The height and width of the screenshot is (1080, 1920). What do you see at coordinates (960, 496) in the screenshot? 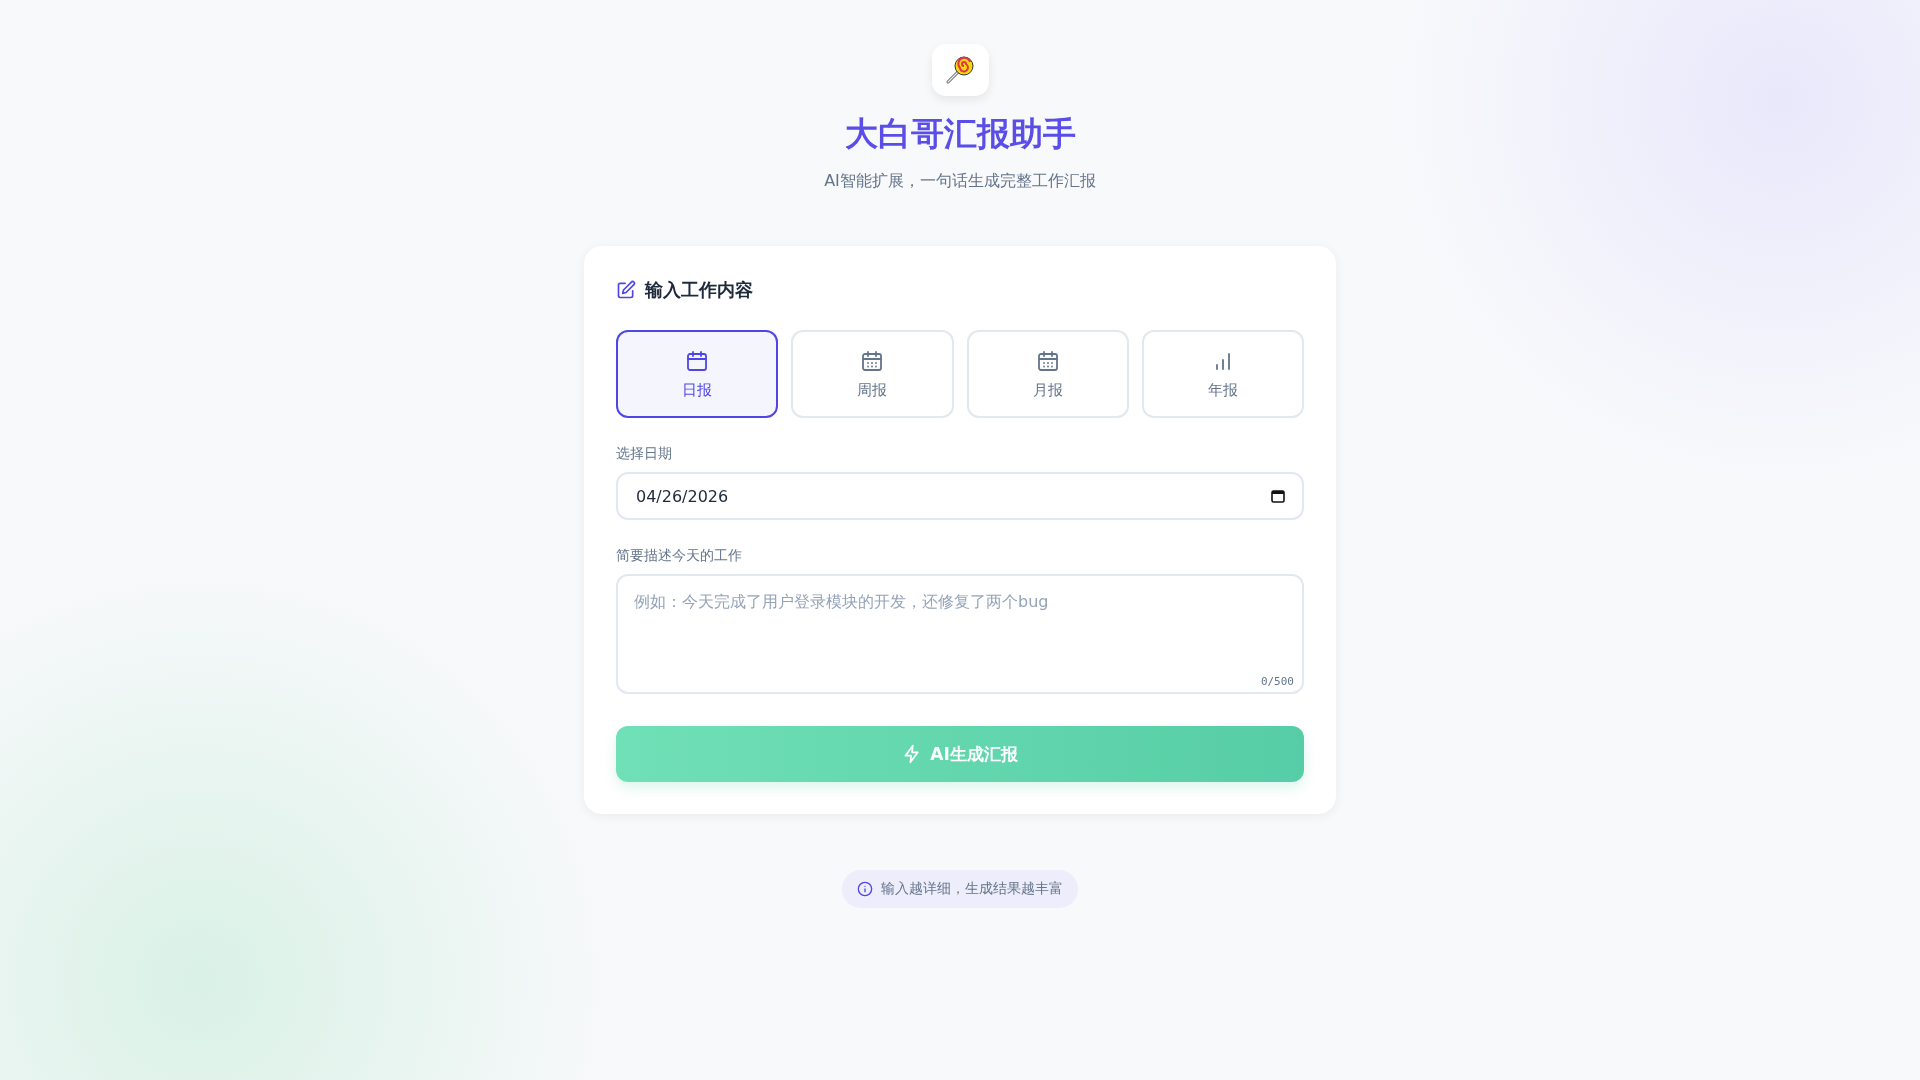
I see `date-field: 04/26/2026` at bounding box center [960, 496].